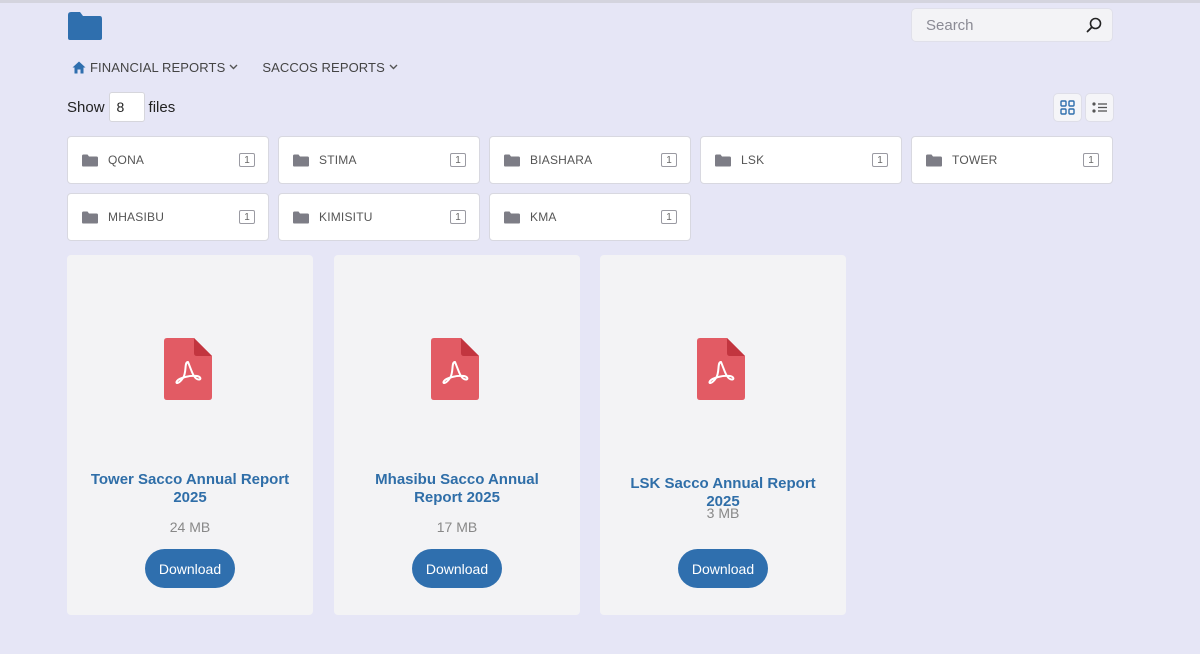 The width and height of the screenshot is (1200, 654). What do you see at coordinates (379, 217) in the screenshot?
I see `folder-kimisitu: KIMISITU 1` at bounding box center [379, 217].